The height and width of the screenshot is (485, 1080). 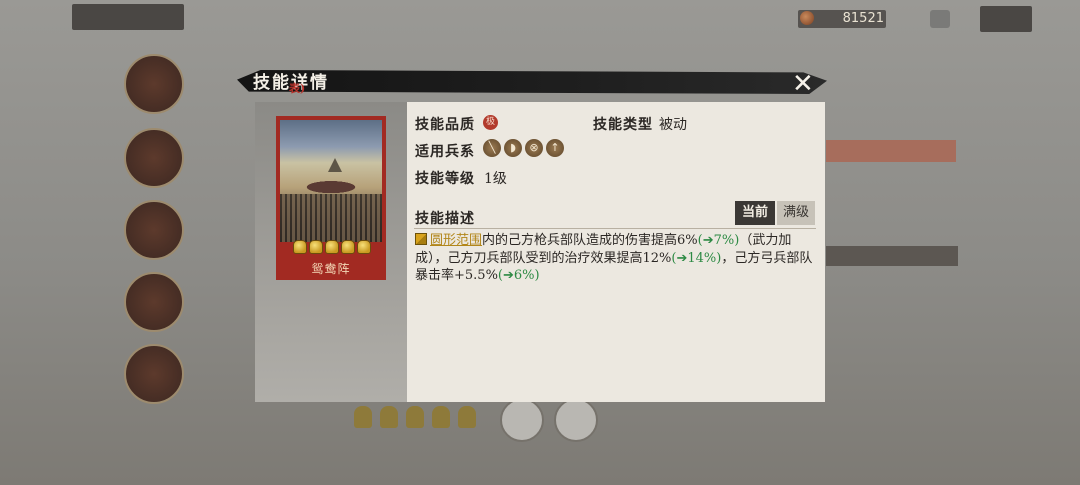 What do you see at coordinates (456, 240) in the screenshot?
I see `range-link: 圆形范围` at bounding box center [456, 240].